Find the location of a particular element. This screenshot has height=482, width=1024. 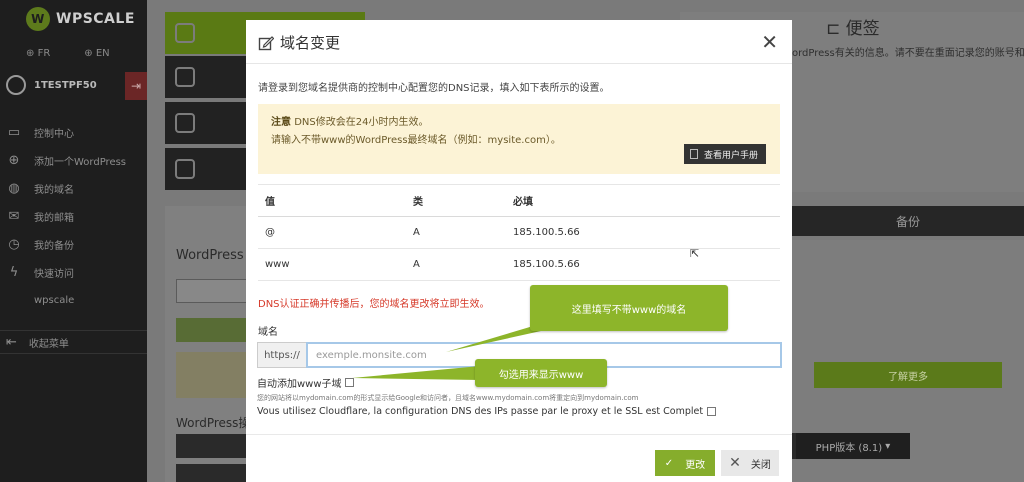

sidebar-item-domains: ◍ 我的域名 is located at coordinates (75, 188).